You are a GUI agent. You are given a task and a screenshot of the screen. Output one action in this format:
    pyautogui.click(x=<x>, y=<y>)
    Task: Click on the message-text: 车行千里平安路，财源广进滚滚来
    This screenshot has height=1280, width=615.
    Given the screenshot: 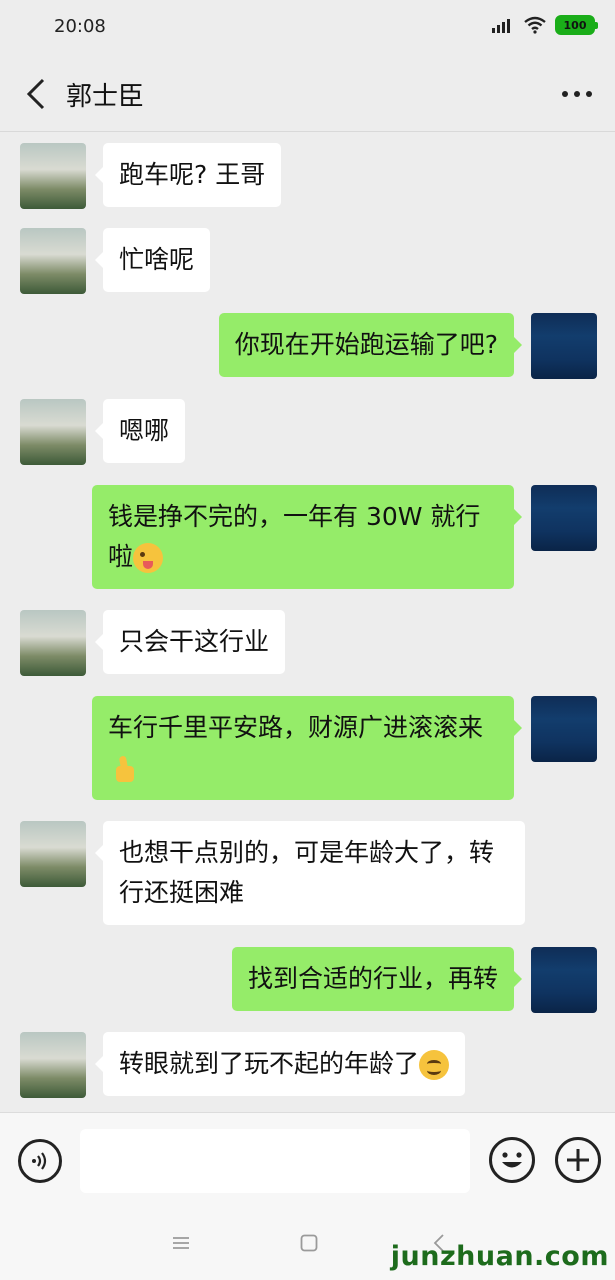 What is the action you would take?
    pyautogui.click(x=296, y=727)
    